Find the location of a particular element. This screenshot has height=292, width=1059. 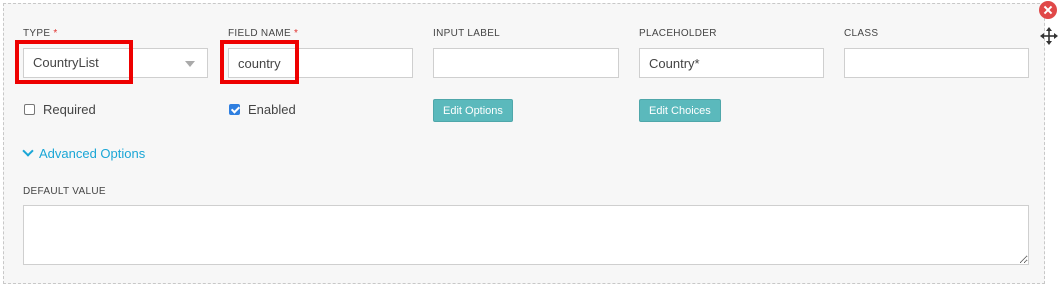

close-icon is located at coordinates (1048, 10).